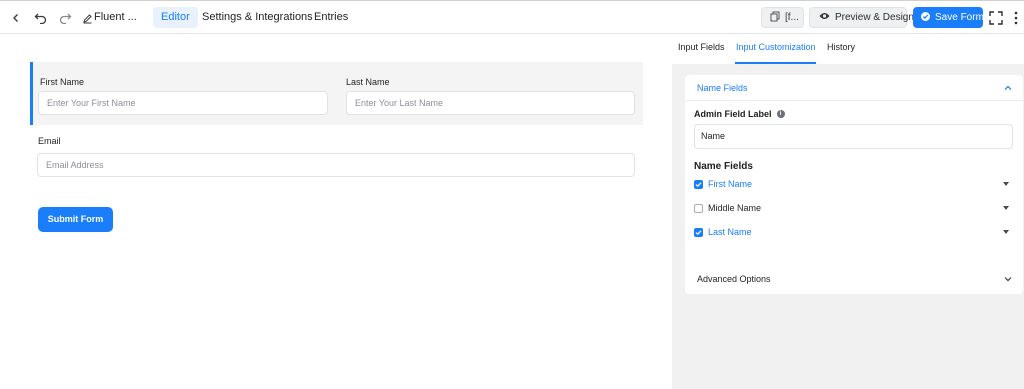 The image size is (1024, 389). Describe the element at coordinates (331, 17) in the screenshot. I see `tab-entries: Entries` at that location.